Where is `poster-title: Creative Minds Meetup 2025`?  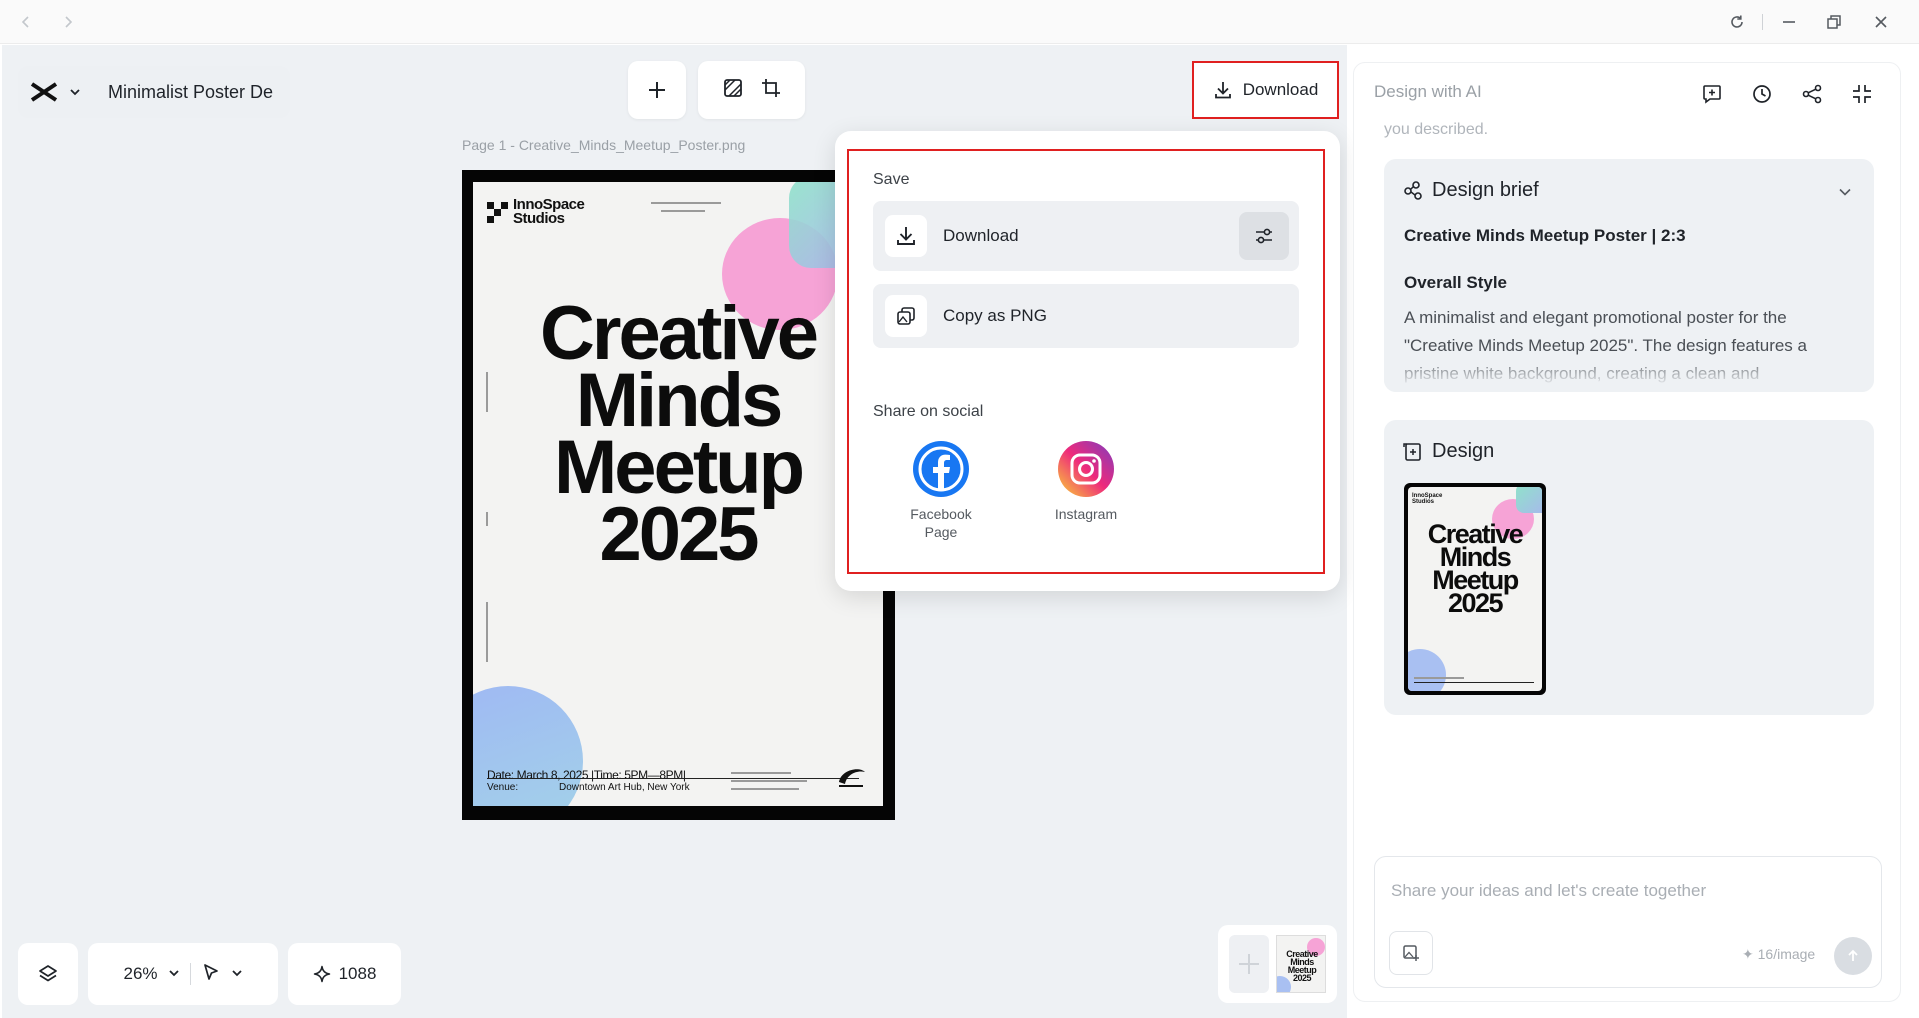
poster-title: Creative Minds Meetup 2025 is located at coordinates (678, 432).